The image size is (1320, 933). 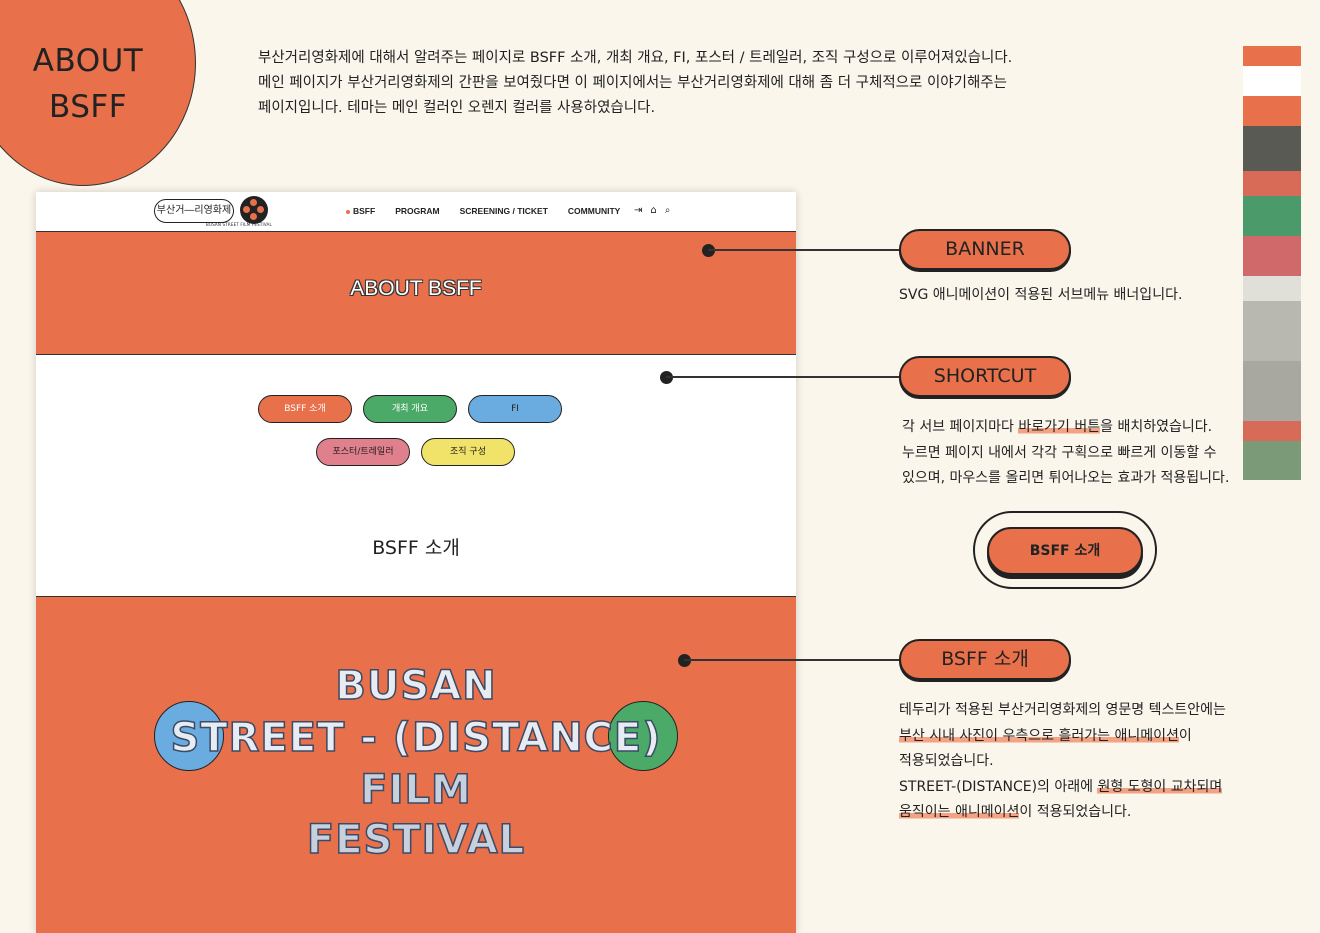 I want to click on big-text-festival: FESTIVAL, so click(x=416, y=840).